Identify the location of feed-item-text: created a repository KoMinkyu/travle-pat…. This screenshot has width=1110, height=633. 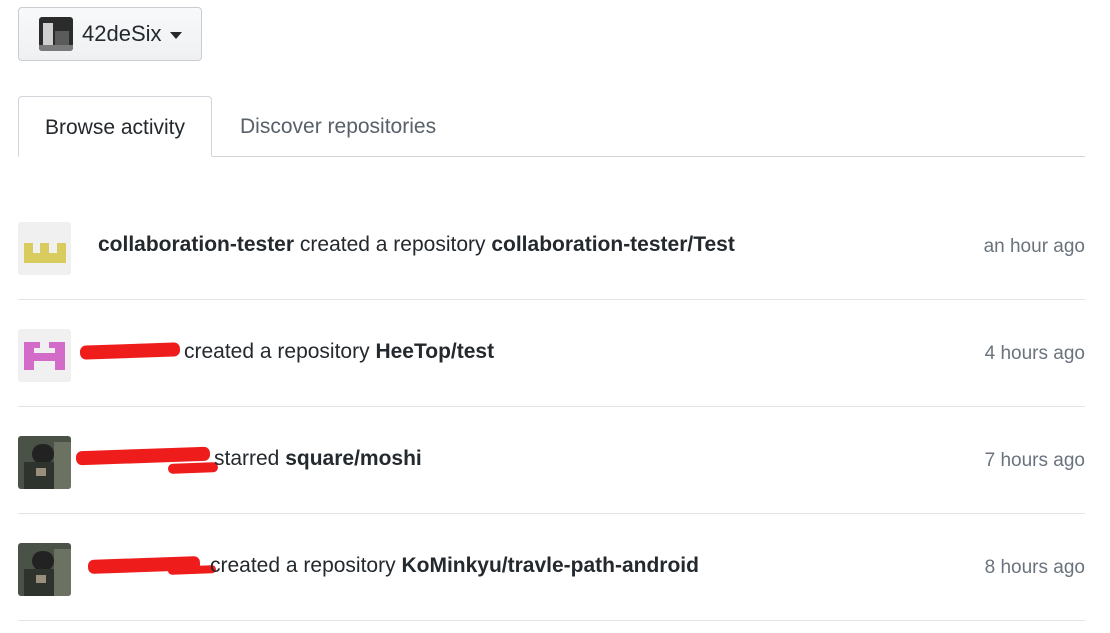
(454, 566).